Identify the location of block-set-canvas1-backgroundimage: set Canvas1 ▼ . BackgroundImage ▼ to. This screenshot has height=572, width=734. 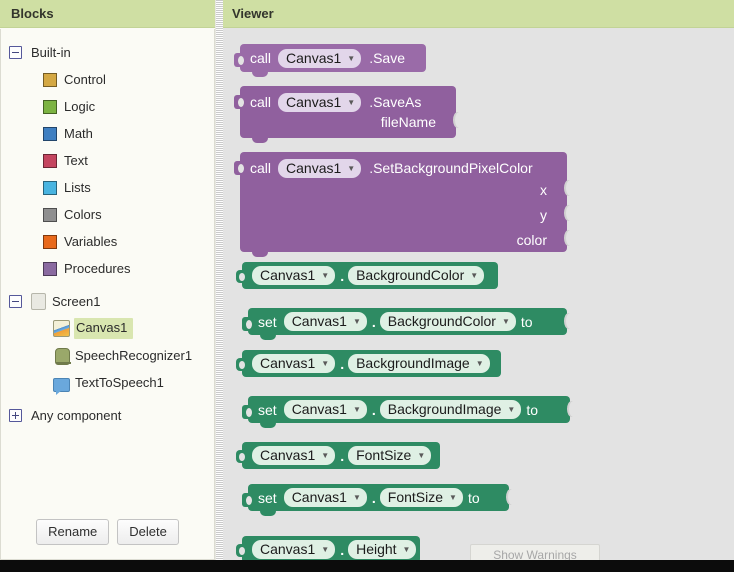
(409, 412).